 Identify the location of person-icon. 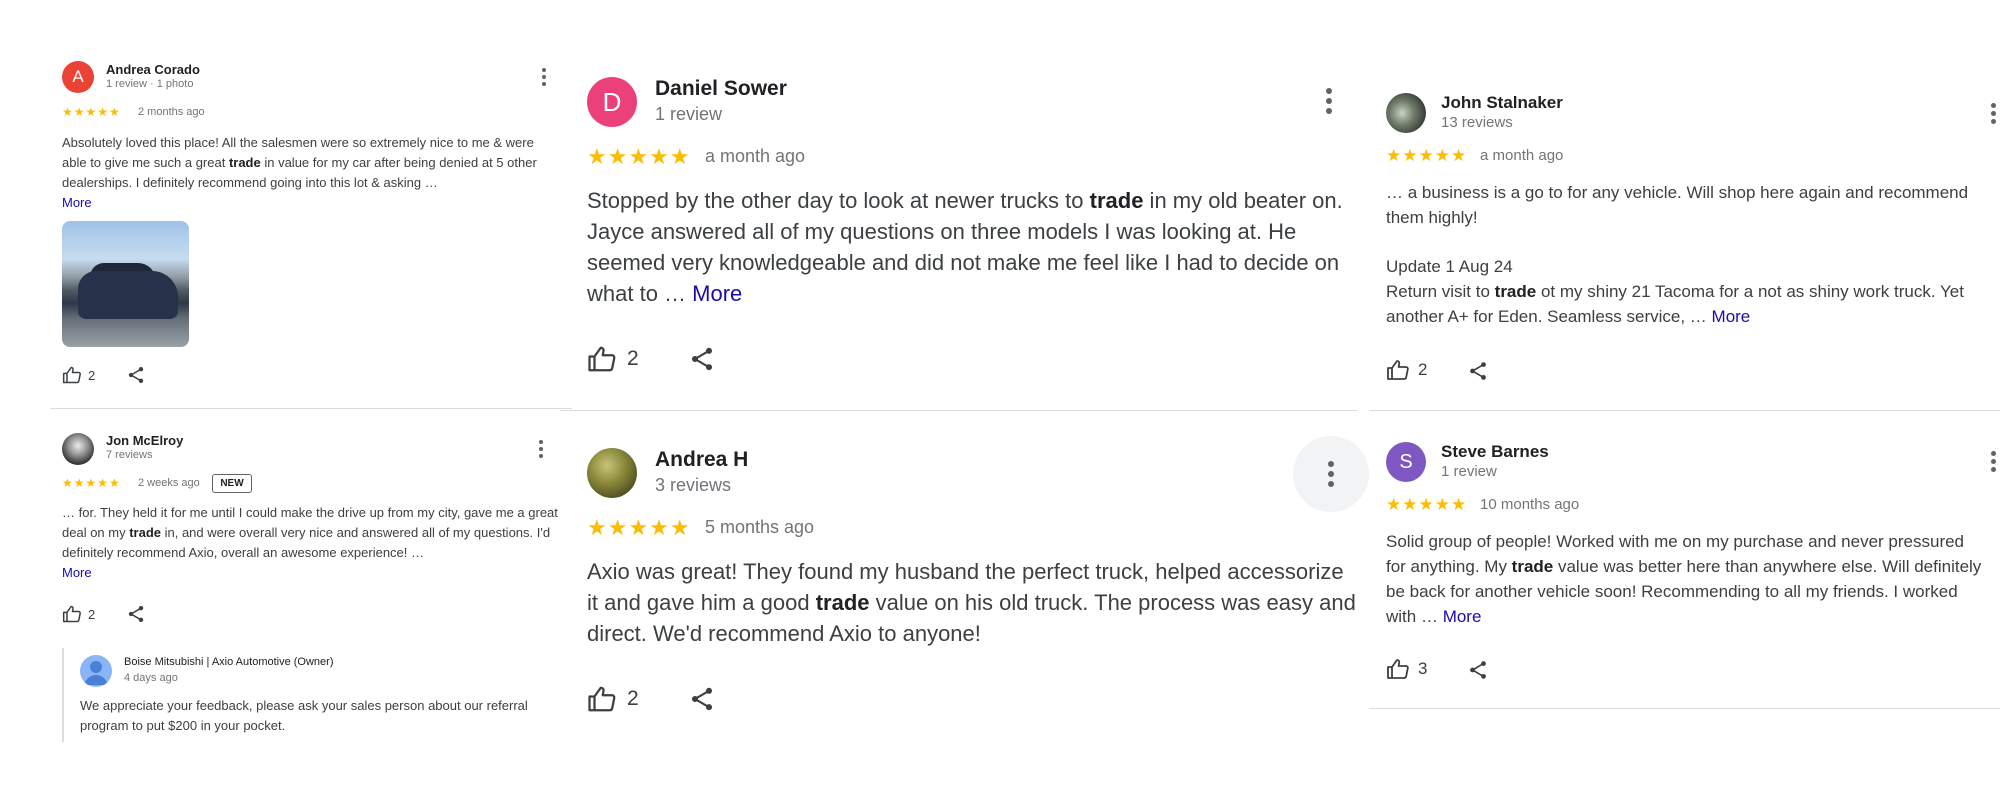
(96, 673).